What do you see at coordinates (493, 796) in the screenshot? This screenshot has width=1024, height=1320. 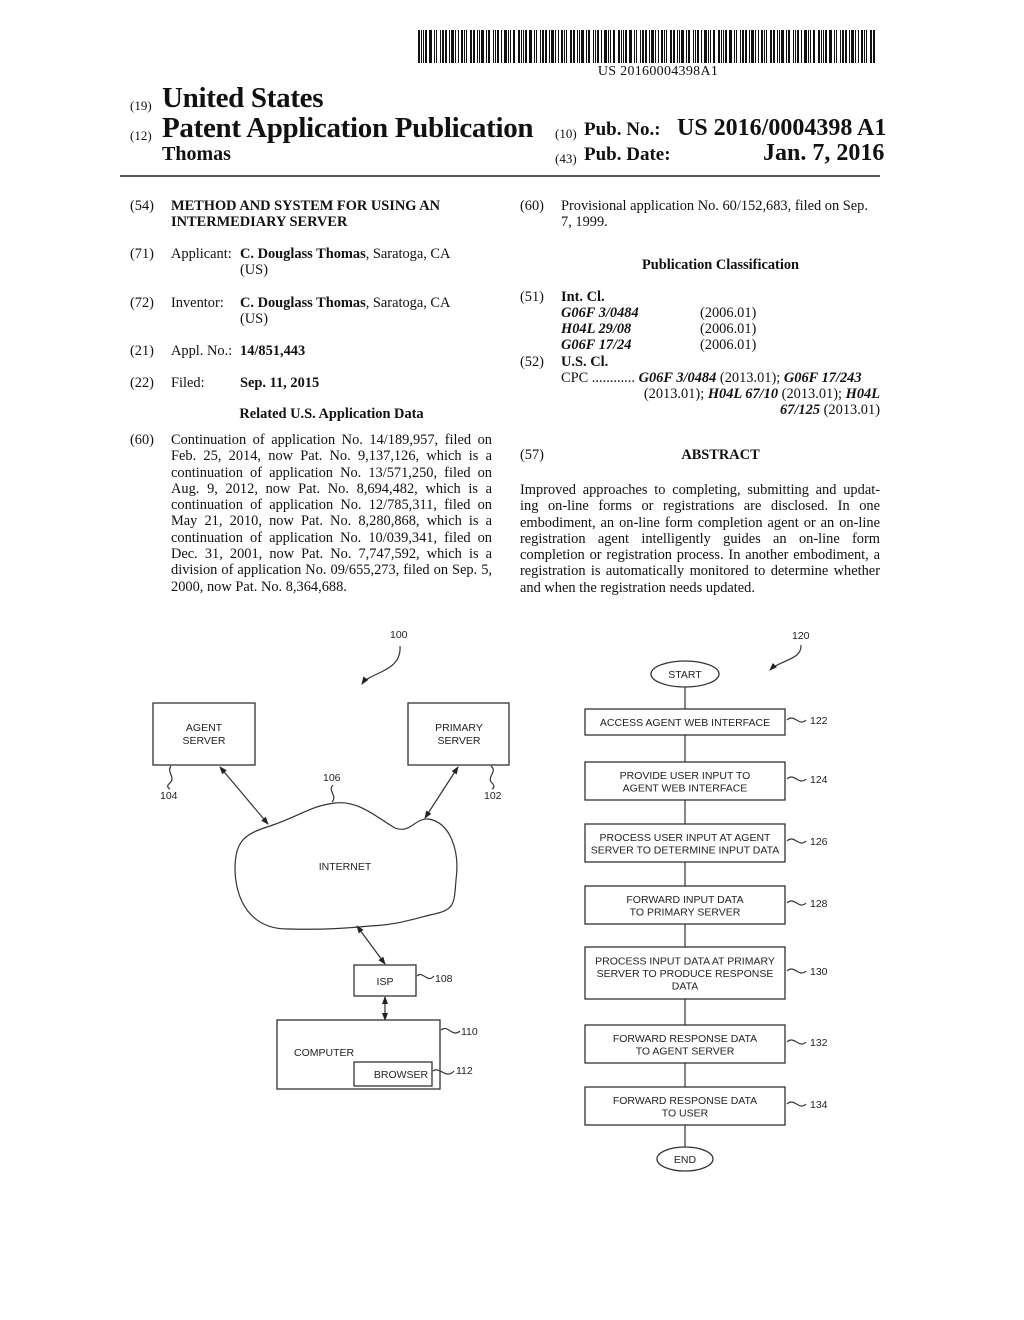 I see `ref-102: 102` at bounding box center [493, 796].